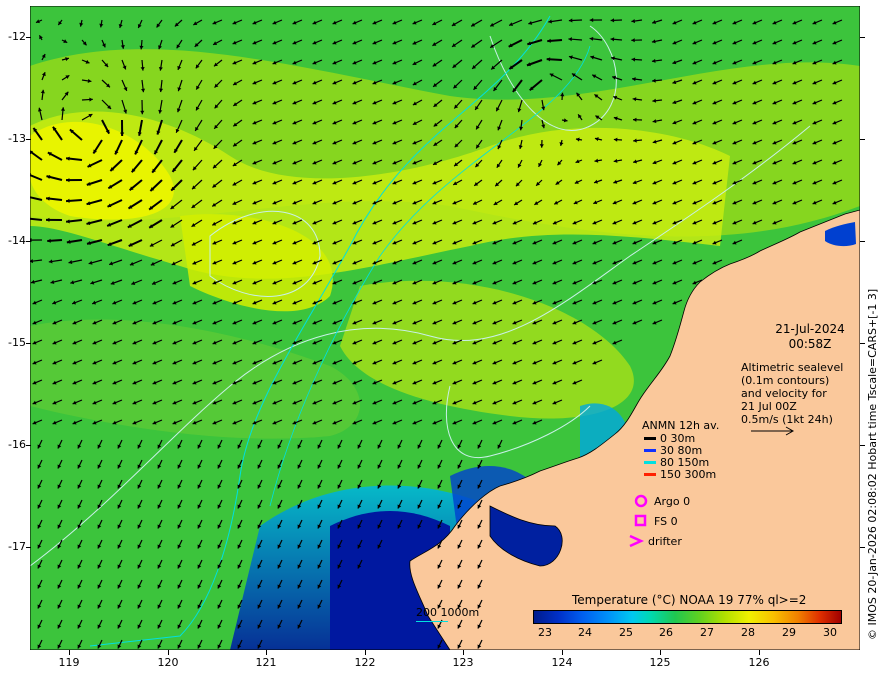  What do you see at coordinates (707, 632) in the screenshot?
I see `colorbar-tick: 27` at bounding box center [707, 632].